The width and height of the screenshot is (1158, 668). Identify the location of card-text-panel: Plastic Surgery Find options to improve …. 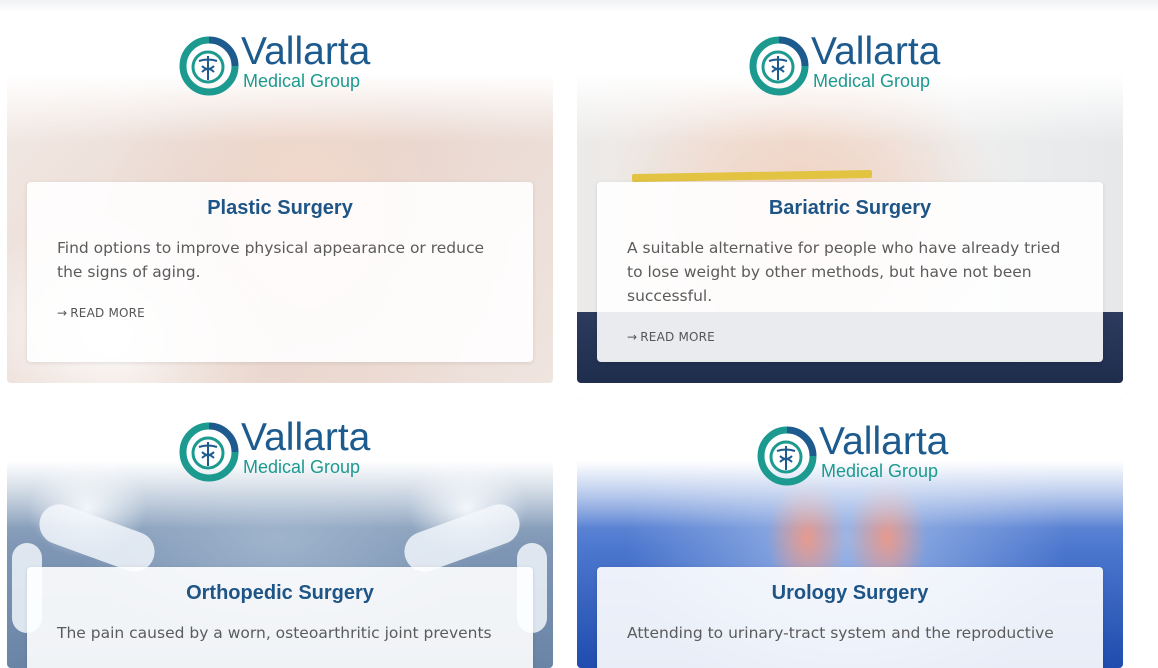
(280, 272).